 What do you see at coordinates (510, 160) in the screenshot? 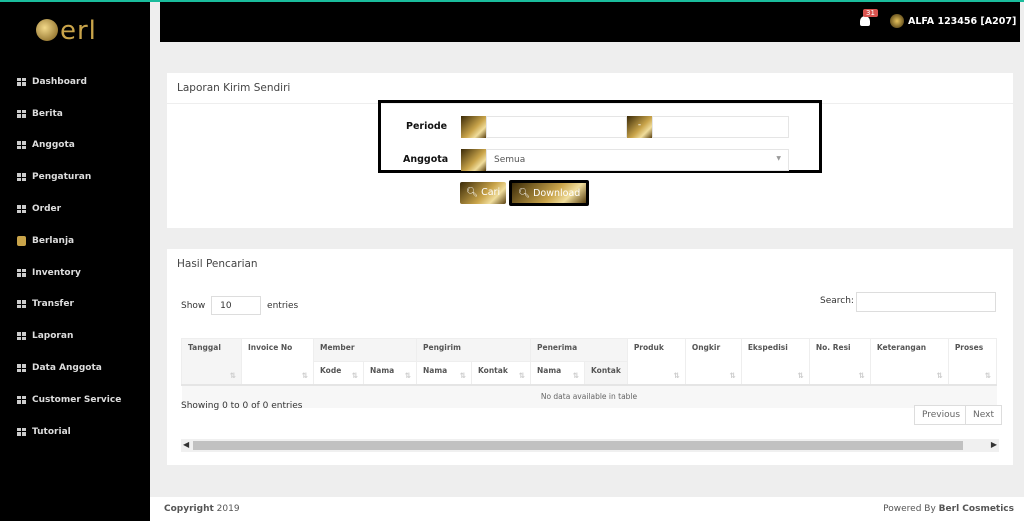
I see `anggota-selected-value: Semua` at bounding box center [510, 160].